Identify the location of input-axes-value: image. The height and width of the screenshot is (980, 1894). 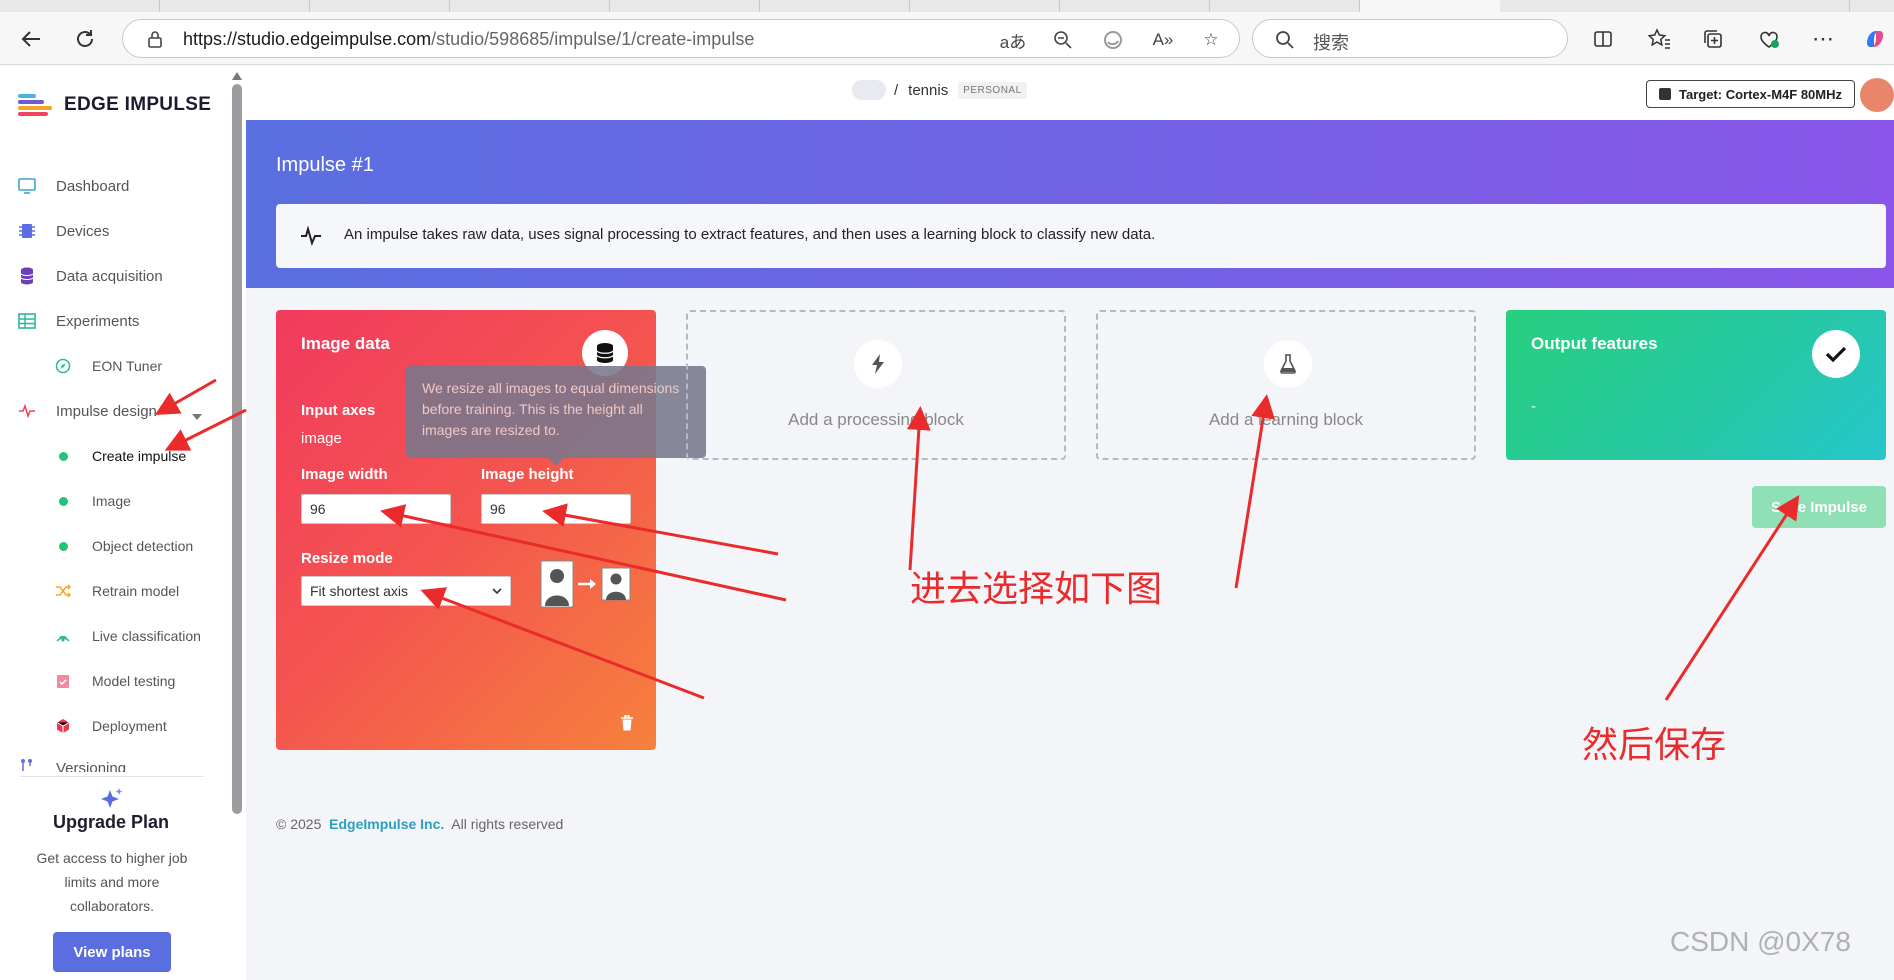
(321, 438).